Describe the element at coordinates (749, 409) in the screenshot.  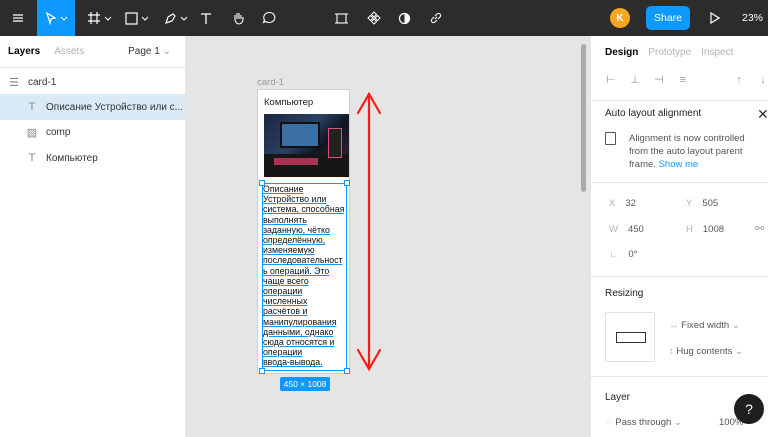
I see `help-button: ?` at that location.